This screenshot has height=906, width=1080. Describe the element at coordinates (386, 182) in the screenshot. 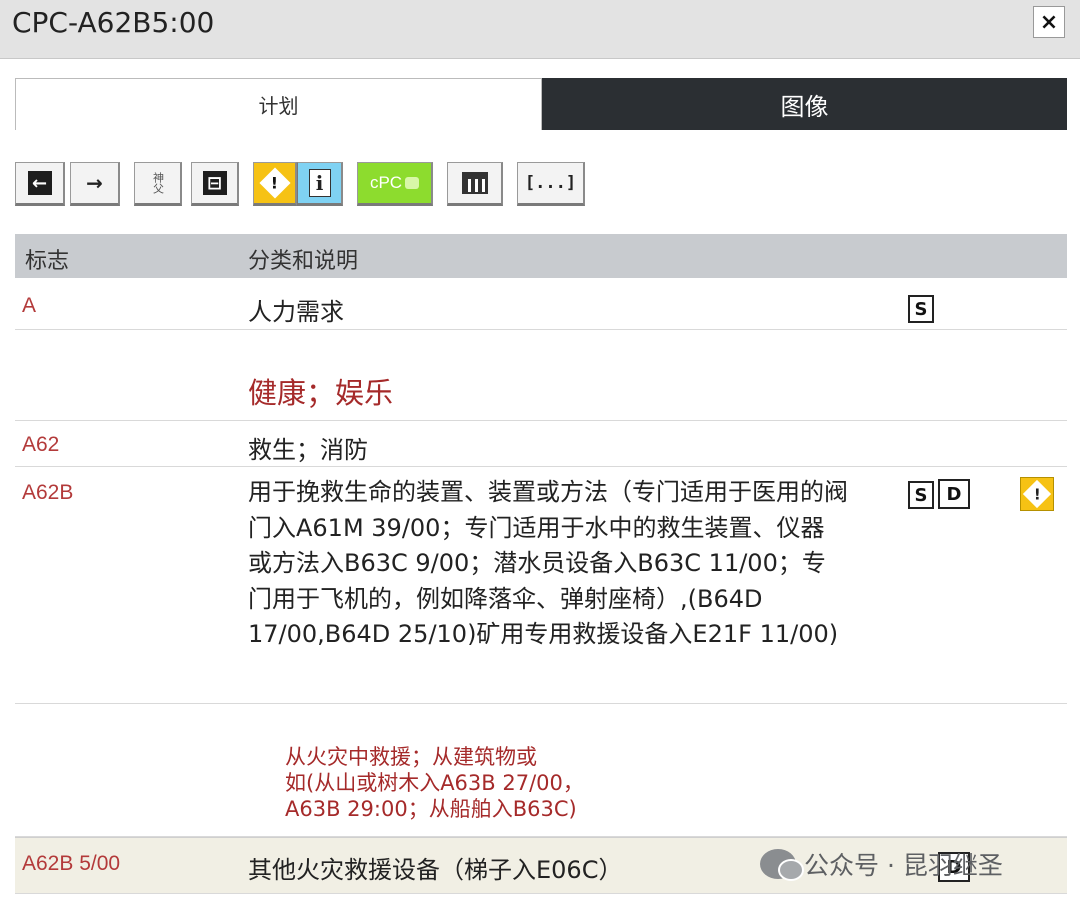

I see `cpc-icon: cPC` at that location.